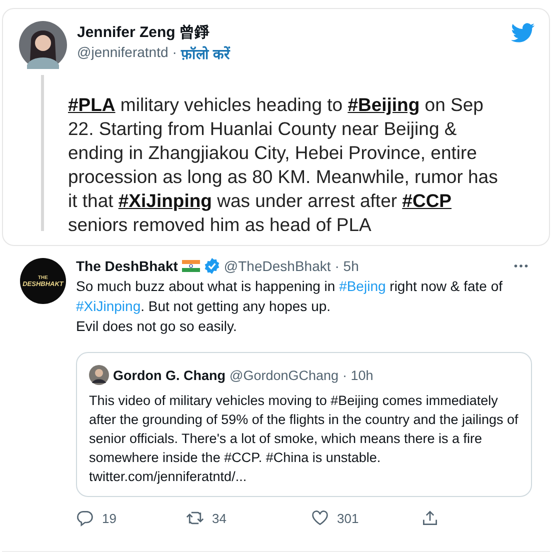 This screenshot has width=560, height=552. What do you see at coordinates (290, 286) in the screenshot?
I see `tweet-text: So much buzz about what is happening in #Bejing right now & fate of` at bounding box center [290, 286].